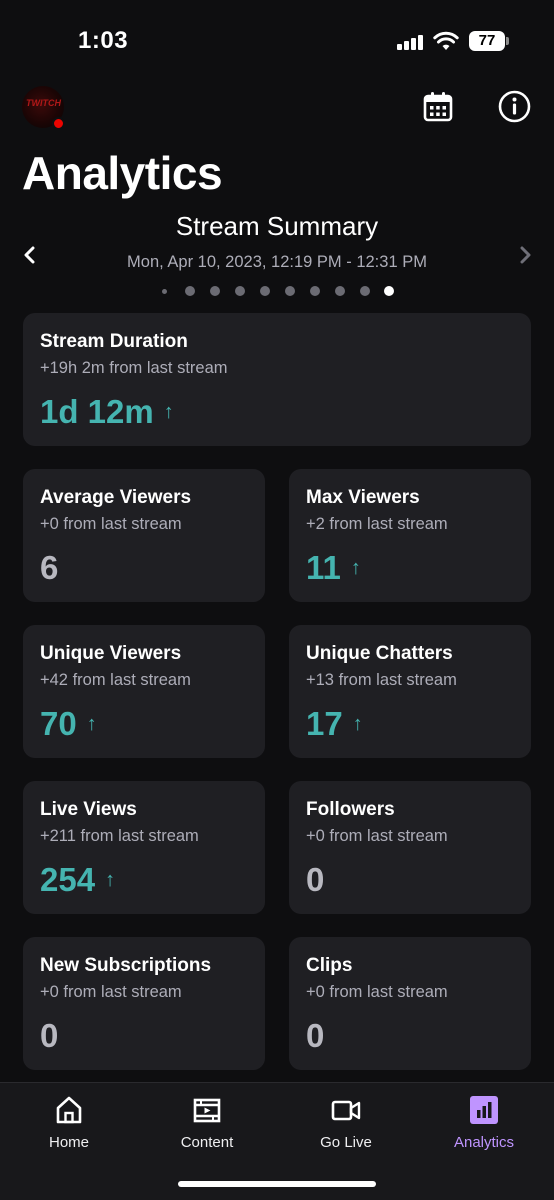 The image size is (554, 1200). What do you see at coordinates (411, 42) in the screenshot?
I see `signal-icon` at bounding box center [411, 42].